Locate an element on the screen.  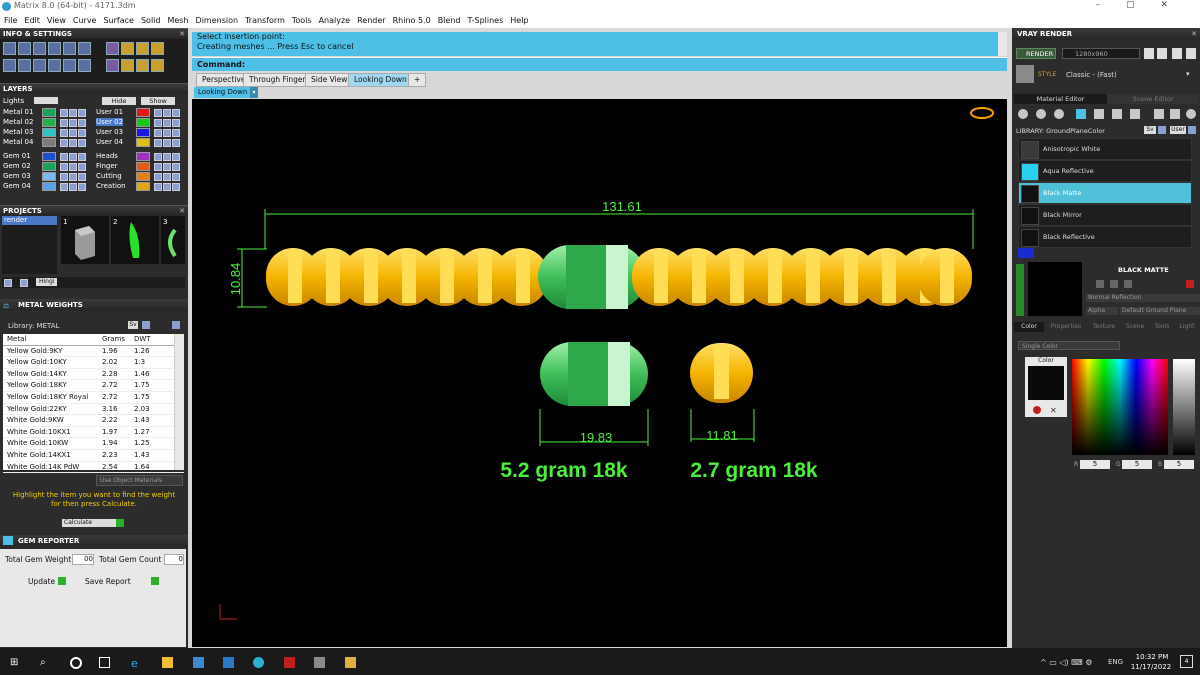
use-object-materials: Use Object Materials is located at coordinates (139, 480).